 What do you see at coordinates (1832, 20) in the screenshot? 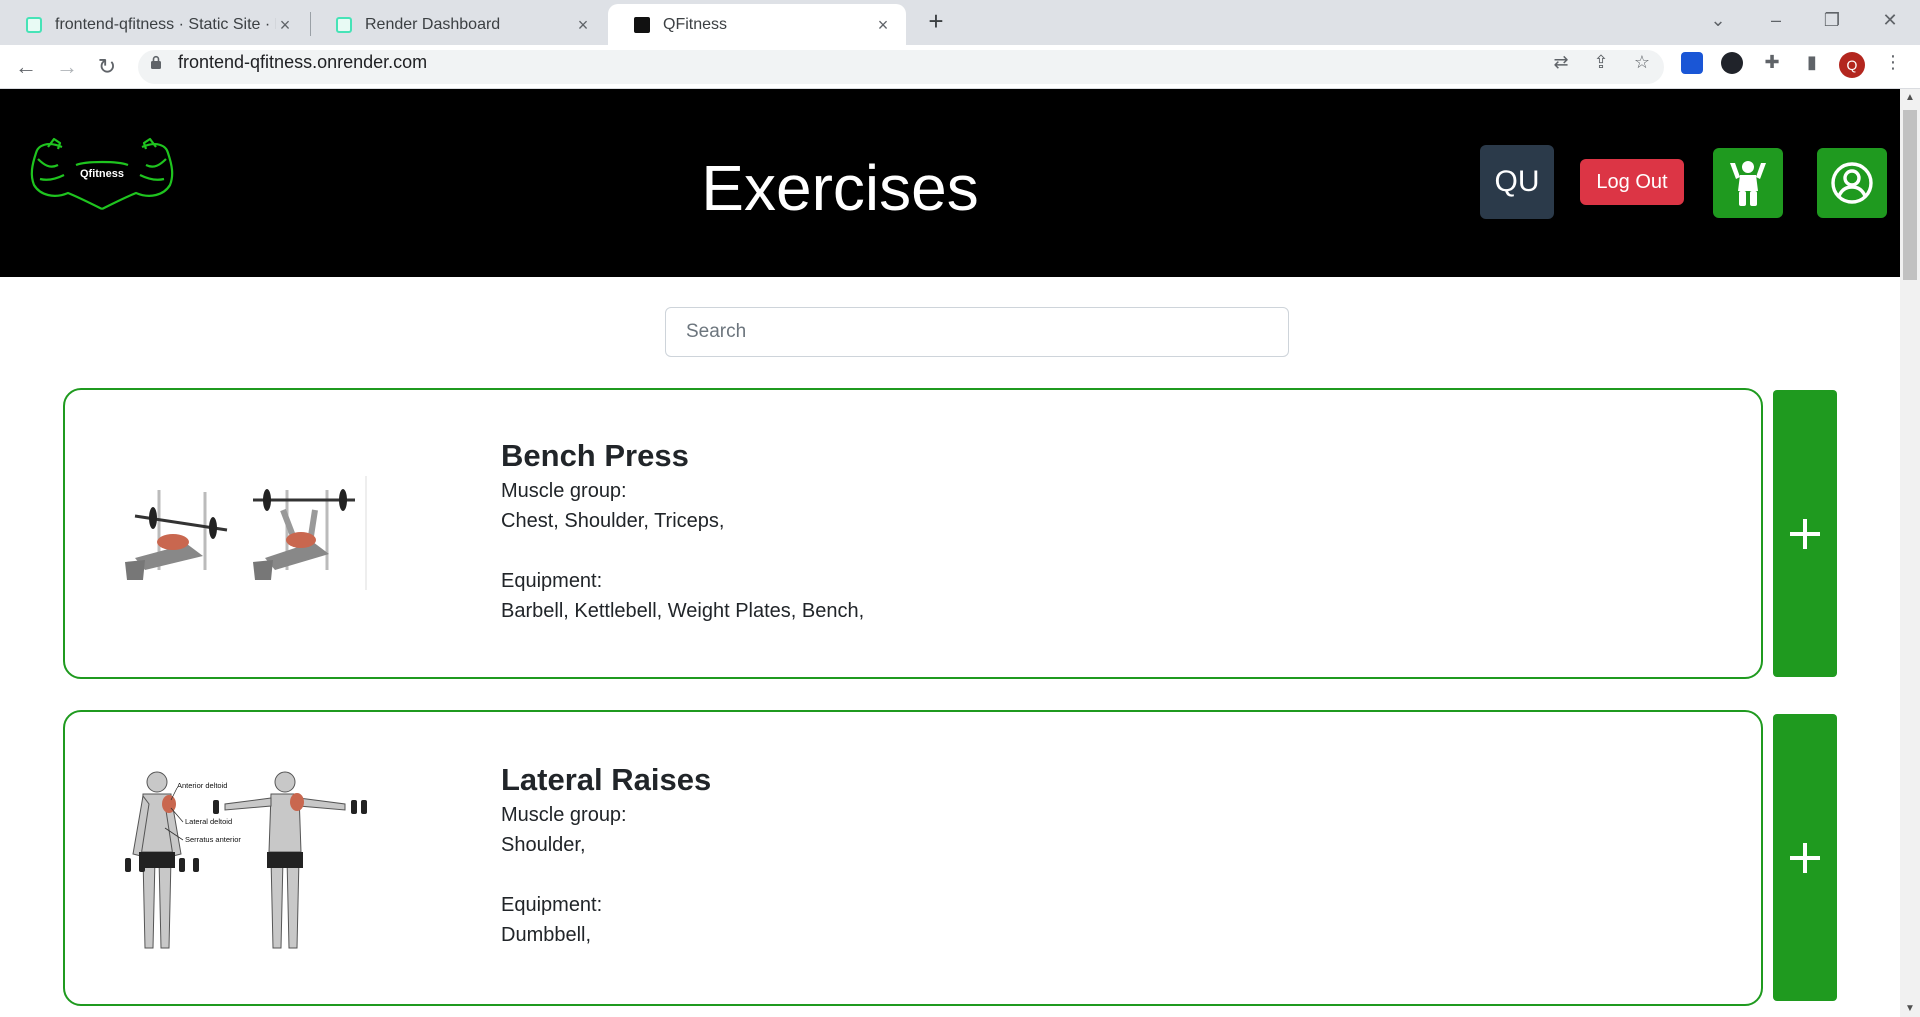
I see `restore-icon: ❐` at bounding box center [1832, 20].